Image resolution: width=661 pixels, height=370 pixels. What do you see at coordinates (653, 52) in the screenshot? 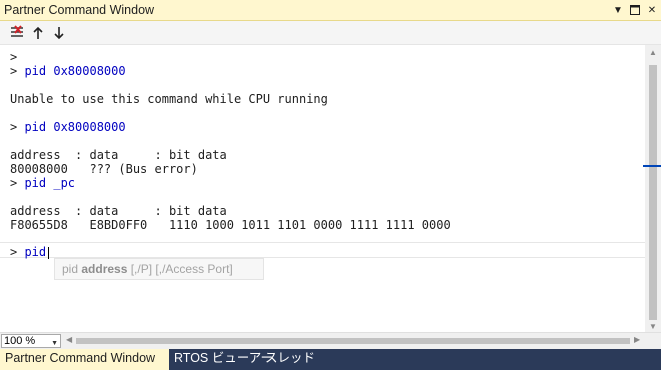
I see `scroll-up-icon: ▲` at bounding box center [653, 52].